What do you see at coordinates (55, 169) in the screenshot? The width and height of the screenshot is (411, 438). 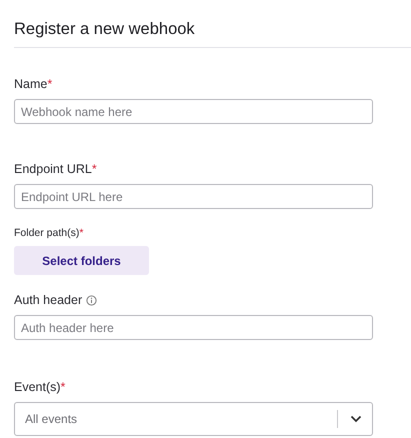 I see `field-label: Endpoint URL*` at bounding box center [55, 169].